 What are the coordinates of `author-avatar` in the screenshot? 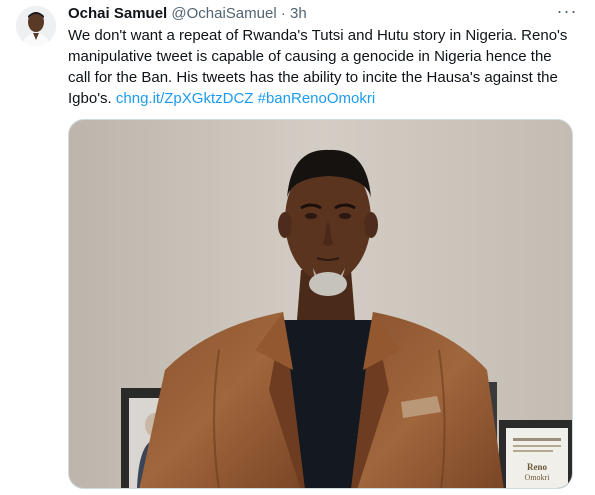 It's located at (36, 26).